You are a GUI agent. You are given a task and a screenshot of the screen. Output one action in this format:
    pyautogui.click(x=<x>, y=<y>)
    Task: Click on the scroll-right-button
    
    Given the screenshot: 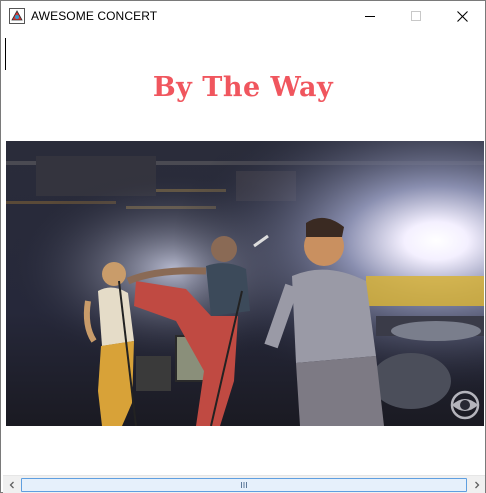 What is the action you would take?
    pyautogui.click(x=476, y=484)
    